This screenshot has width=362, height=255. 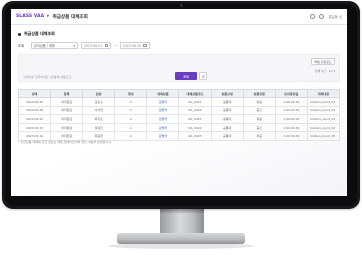 What do you see at coordinates (34, 110) in the screenshot?
I see `table-cell: 2023.06.28` at bounding box center [34, 110].